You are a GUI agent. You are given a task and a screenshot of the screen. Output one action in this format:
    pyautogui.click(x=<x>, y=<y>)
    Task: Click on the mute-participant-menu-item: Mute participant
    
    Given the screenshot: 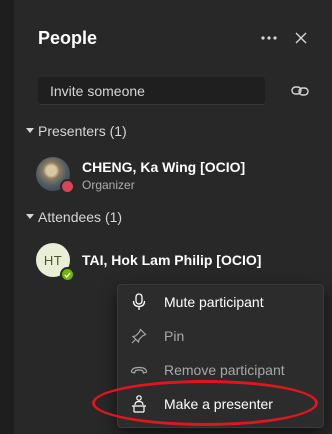 What is the action you would take?
    pyautogui.click(x=220, y=302)
    